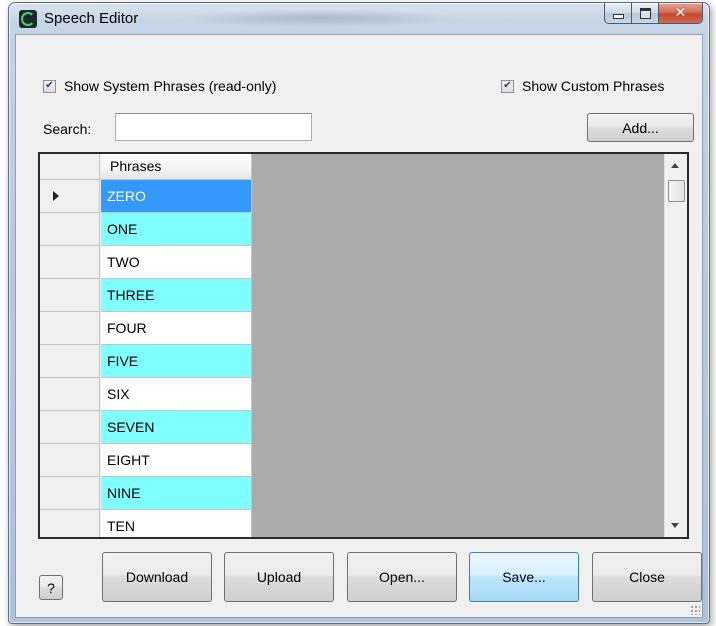 The width and height of the screenshot is (716, 626). What do you see at coordinates (676, 191) in the screenshot?
I see `scroll-thumb` at bounding box center [676, 191].